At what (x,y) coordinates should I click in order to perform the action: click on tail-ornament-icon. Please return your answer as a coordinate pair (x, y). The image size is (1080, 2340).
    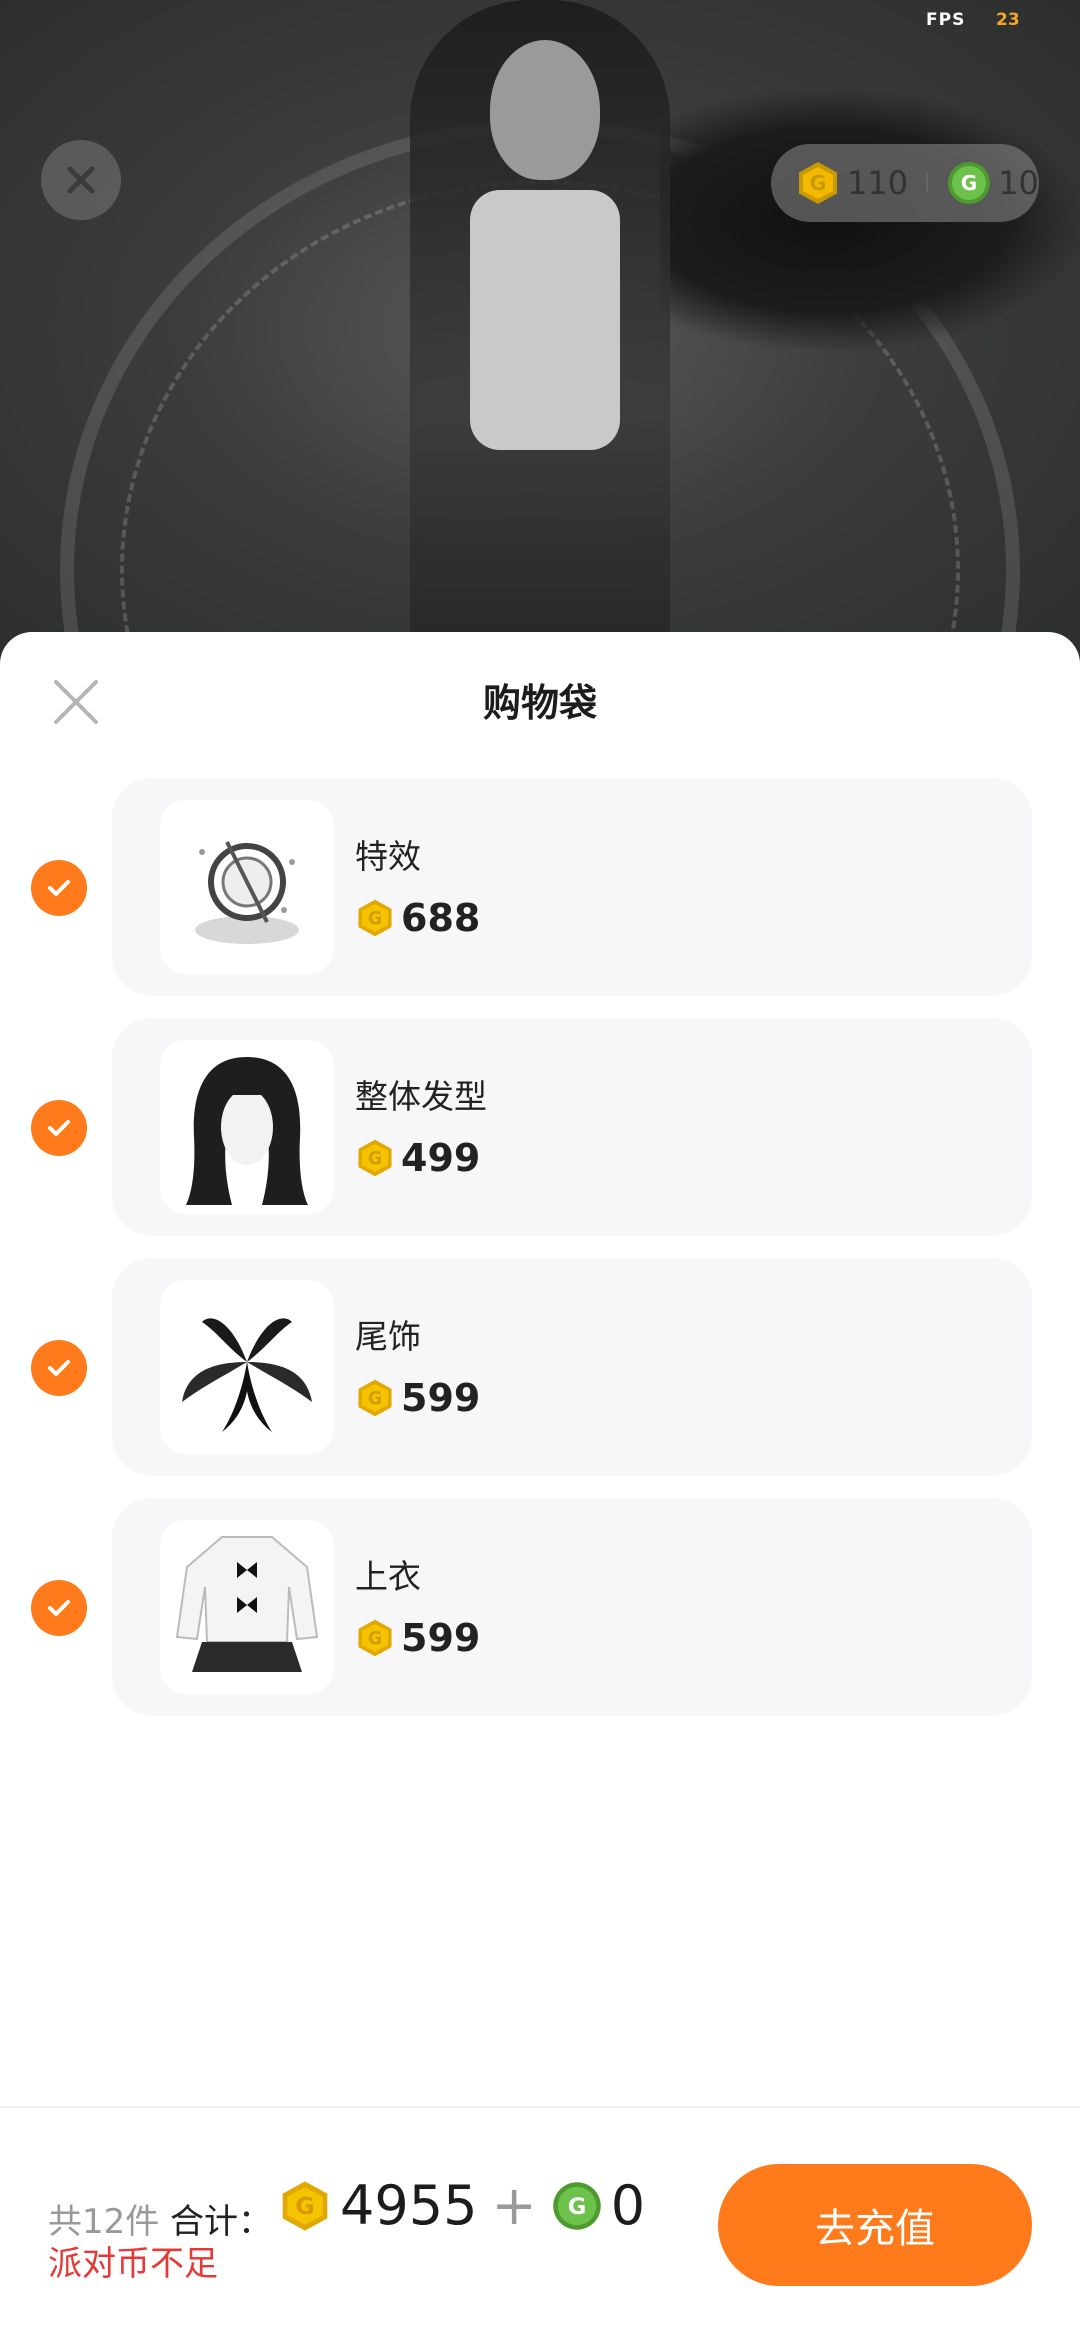
    Looking at the image, I should click on (247, 1375).